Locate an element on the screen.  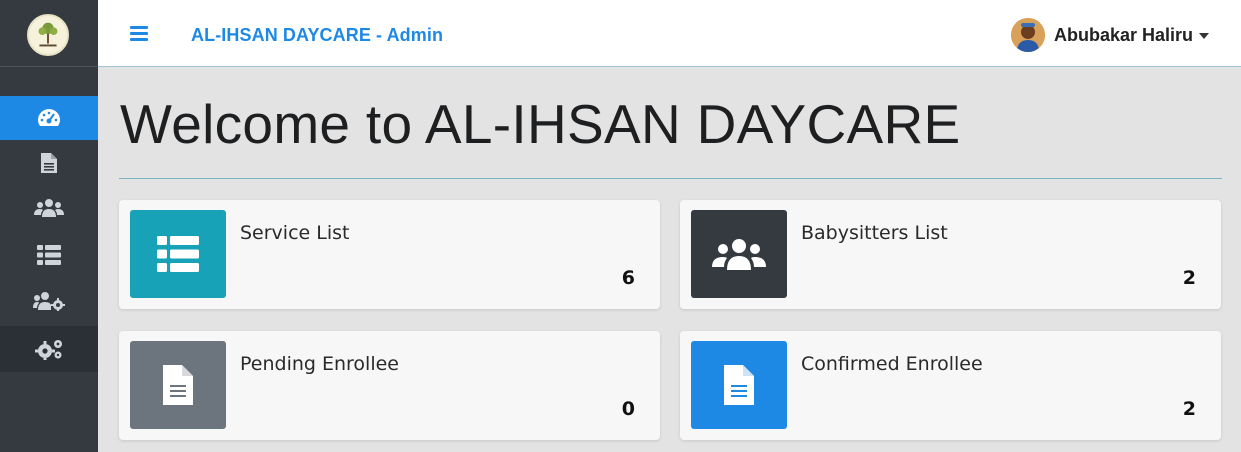
avatar is located at coordinates (1027, 35).